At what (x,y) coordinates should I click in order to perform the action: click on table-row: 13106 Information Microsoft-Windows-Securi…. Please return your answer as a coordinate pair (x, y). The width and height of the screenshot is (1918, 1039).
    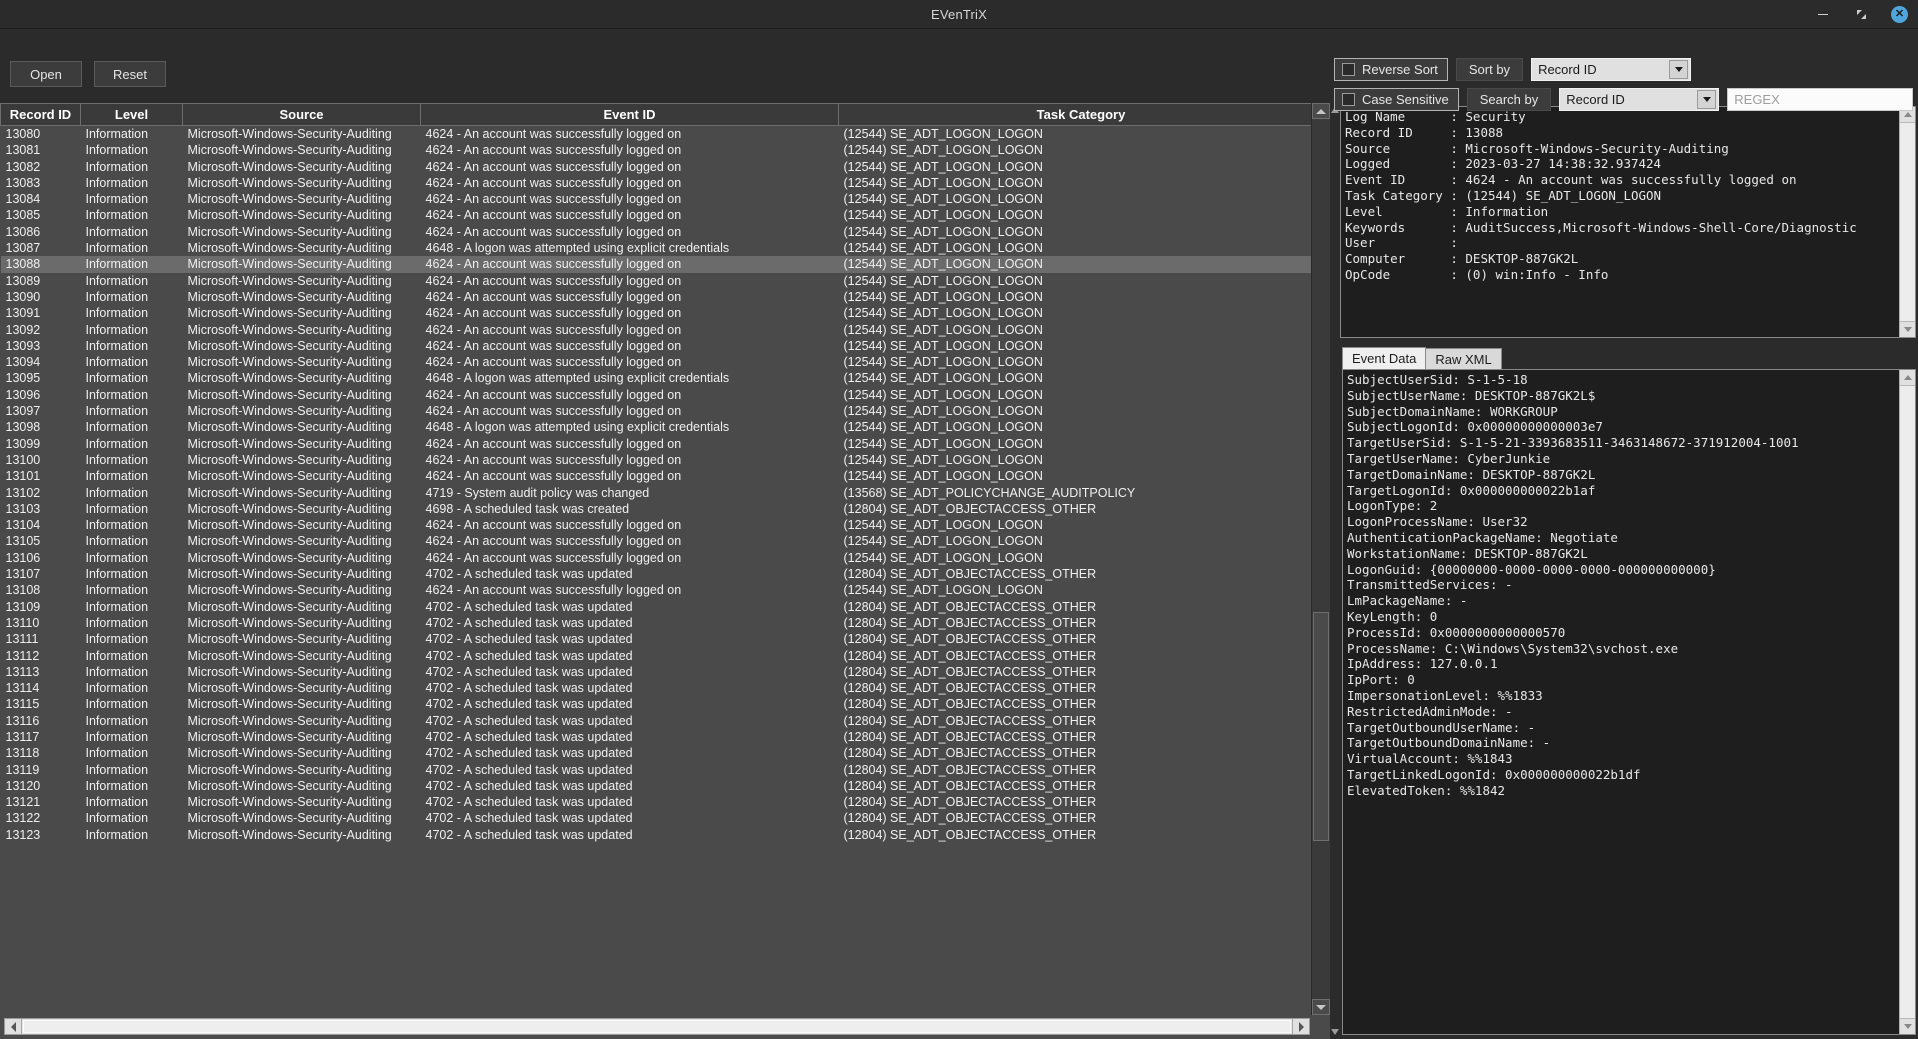
    Looking at the image, I should click on (656, 558).